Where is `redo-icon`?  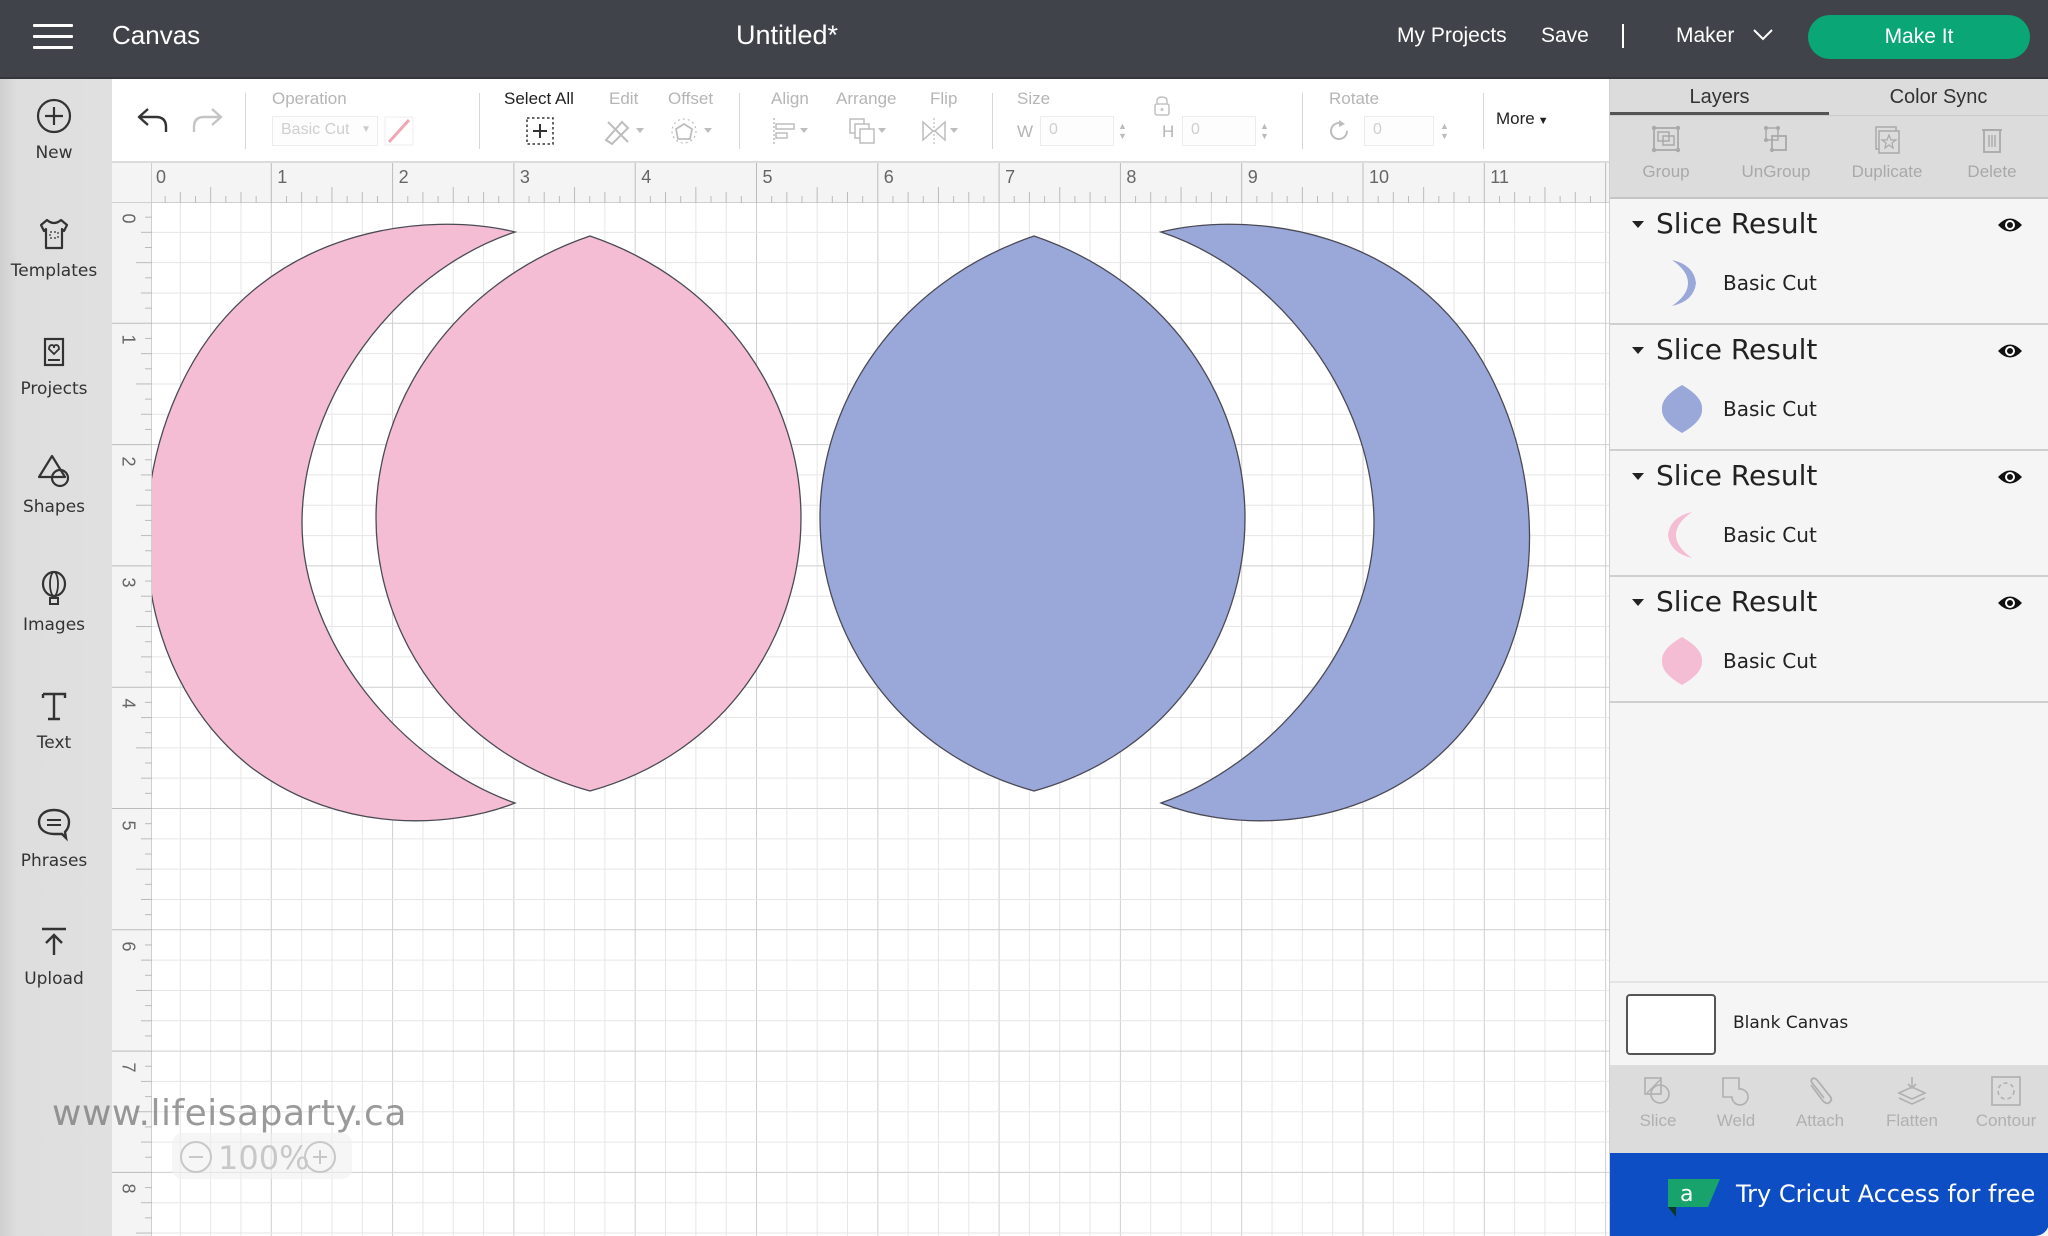
redo-icon is located at coordinates (207, 120).